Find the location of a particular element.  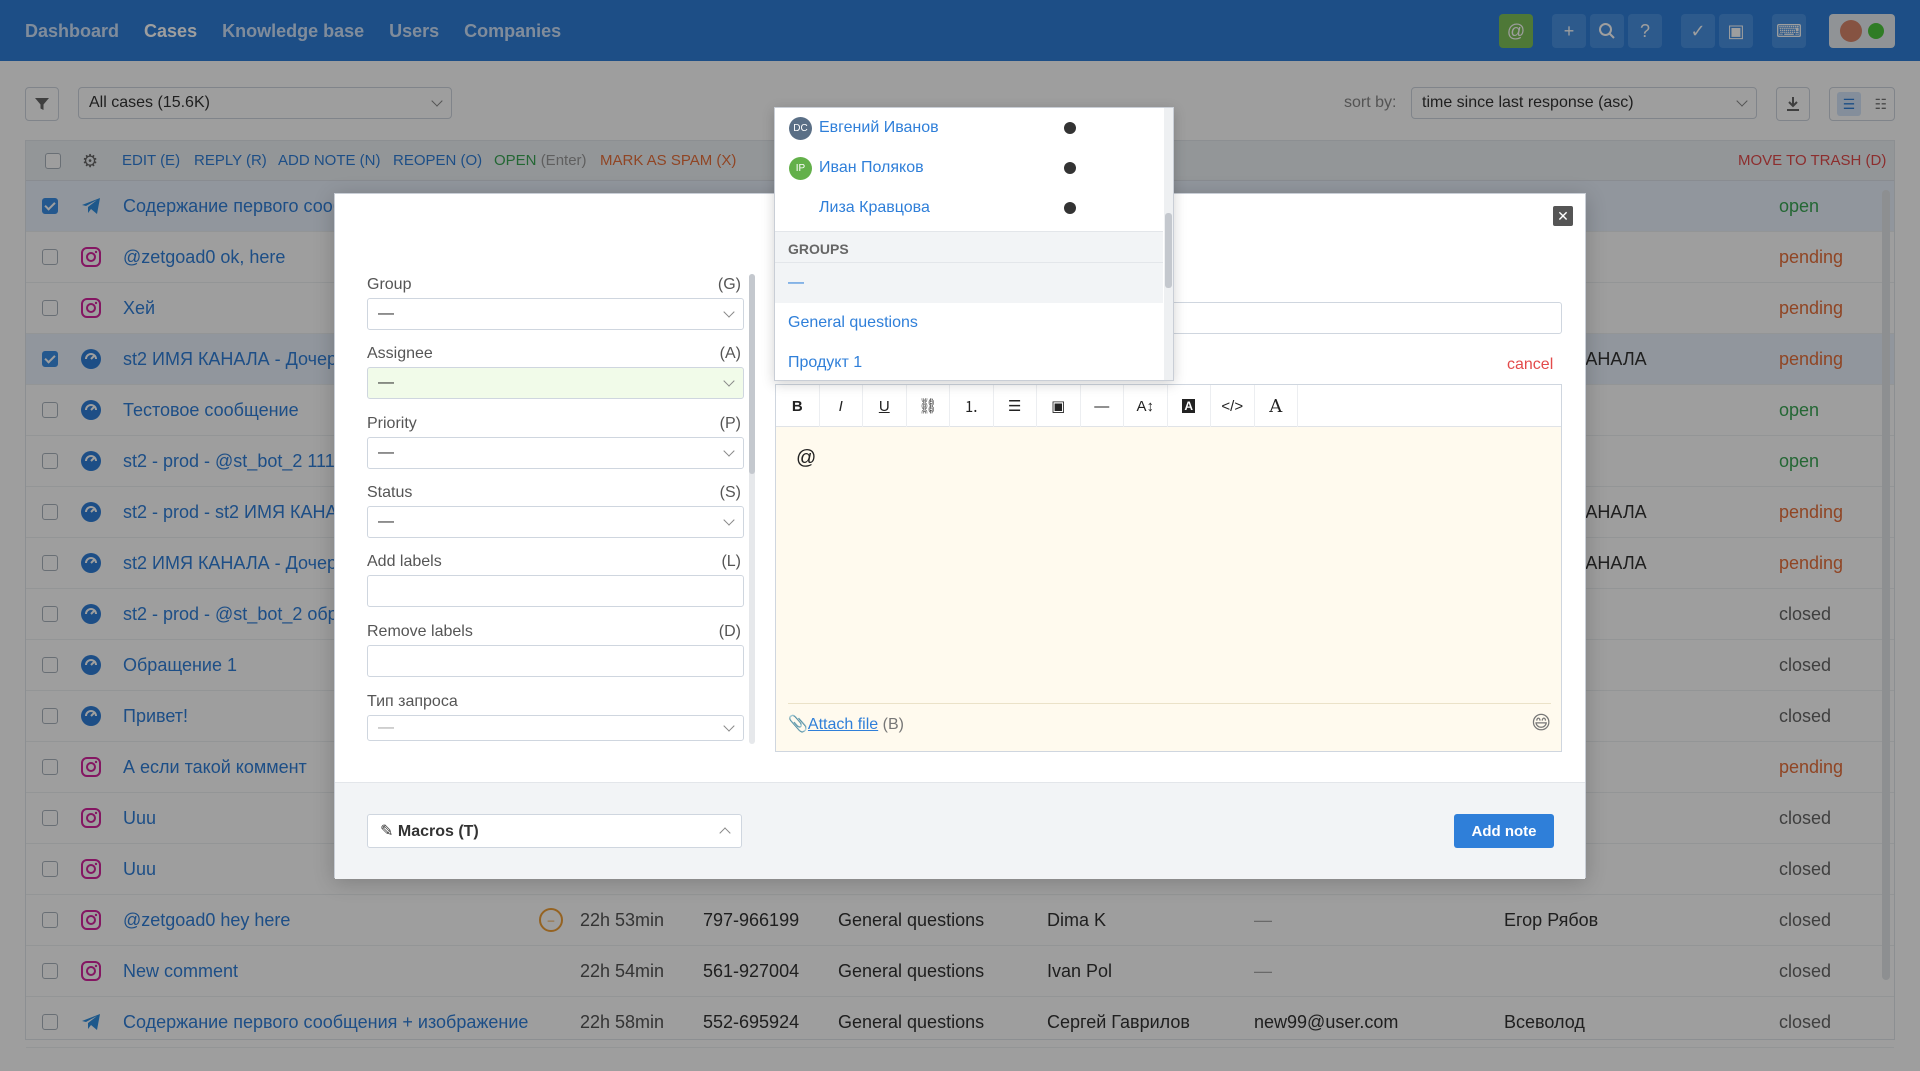

field-priority-input: — is located at coordinates (555, 453).